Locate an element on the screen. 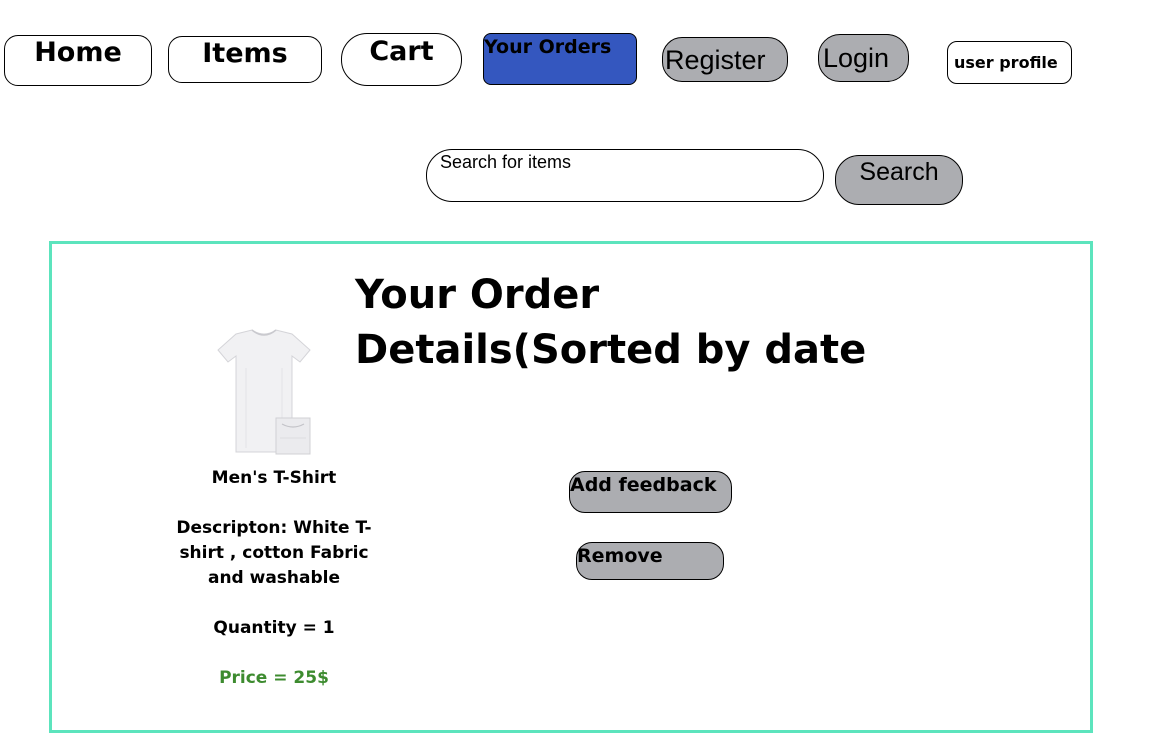 This screenshot has width=1151, height=745. product-image is located at coordinates (264, 392).